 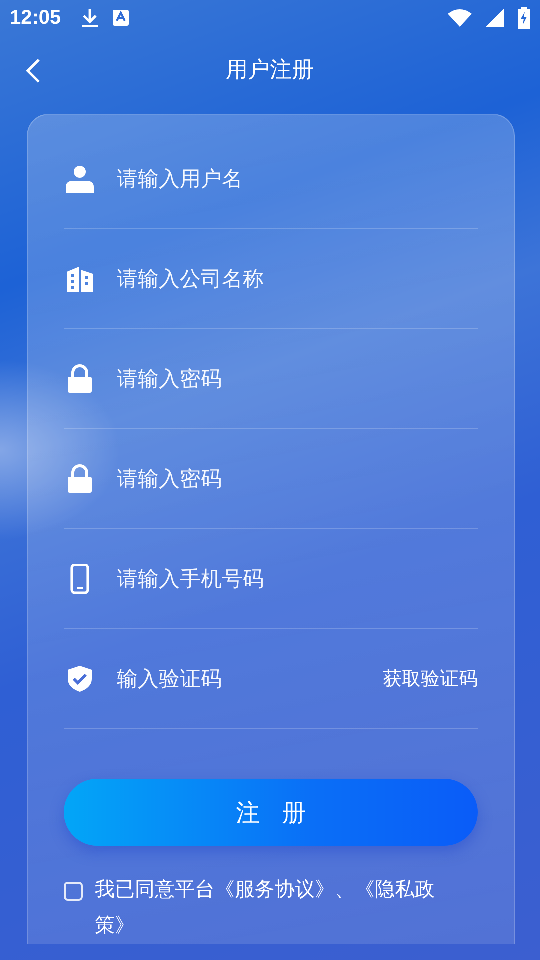 What do you see at coordinates (121, 18) in the screenshot?
I see `keyboard-icon` at bounding box center [121, 18].